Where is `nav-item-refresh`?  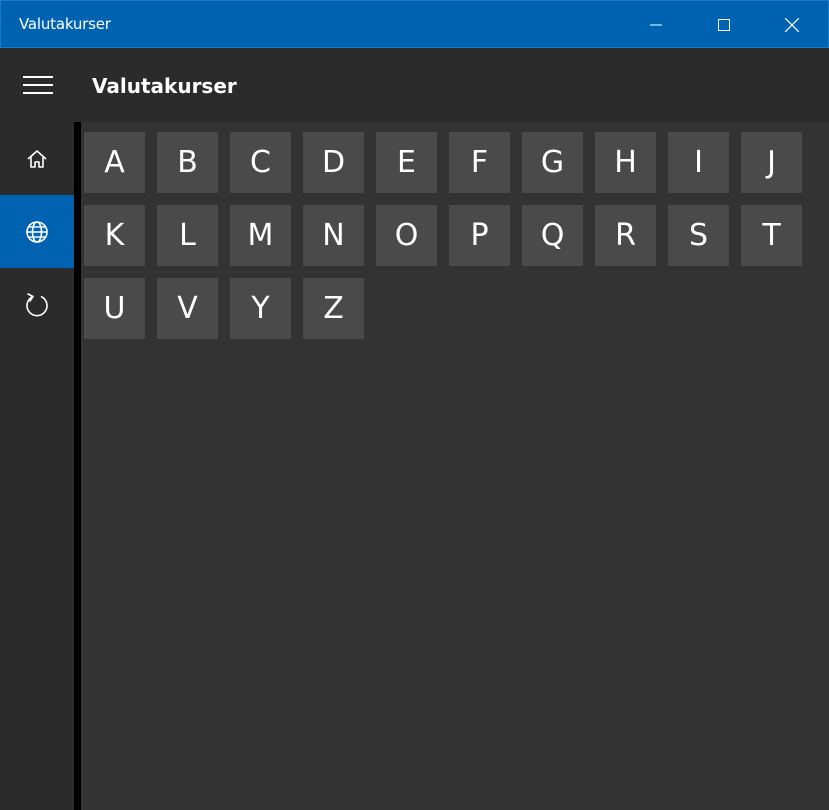 nav-item-refresh is located at coordinates (37, 304).